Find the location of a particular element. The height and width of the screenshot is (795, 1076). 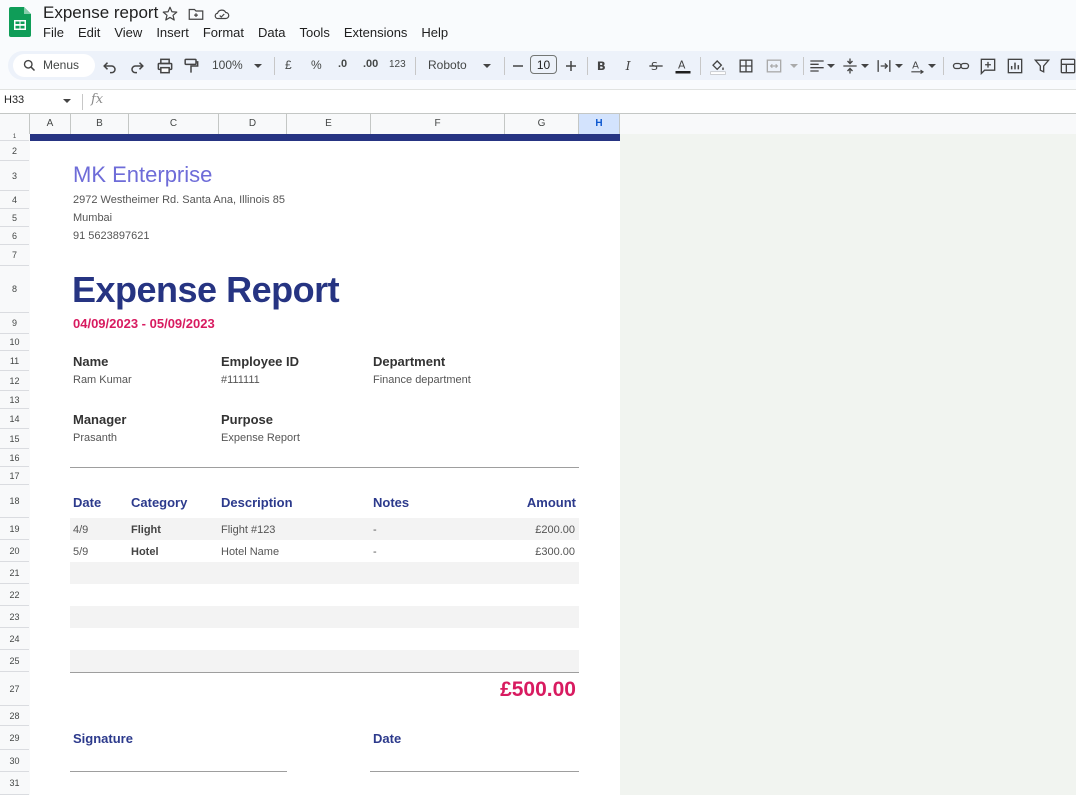

fill-color-icon is located at coordinates (718, 66).